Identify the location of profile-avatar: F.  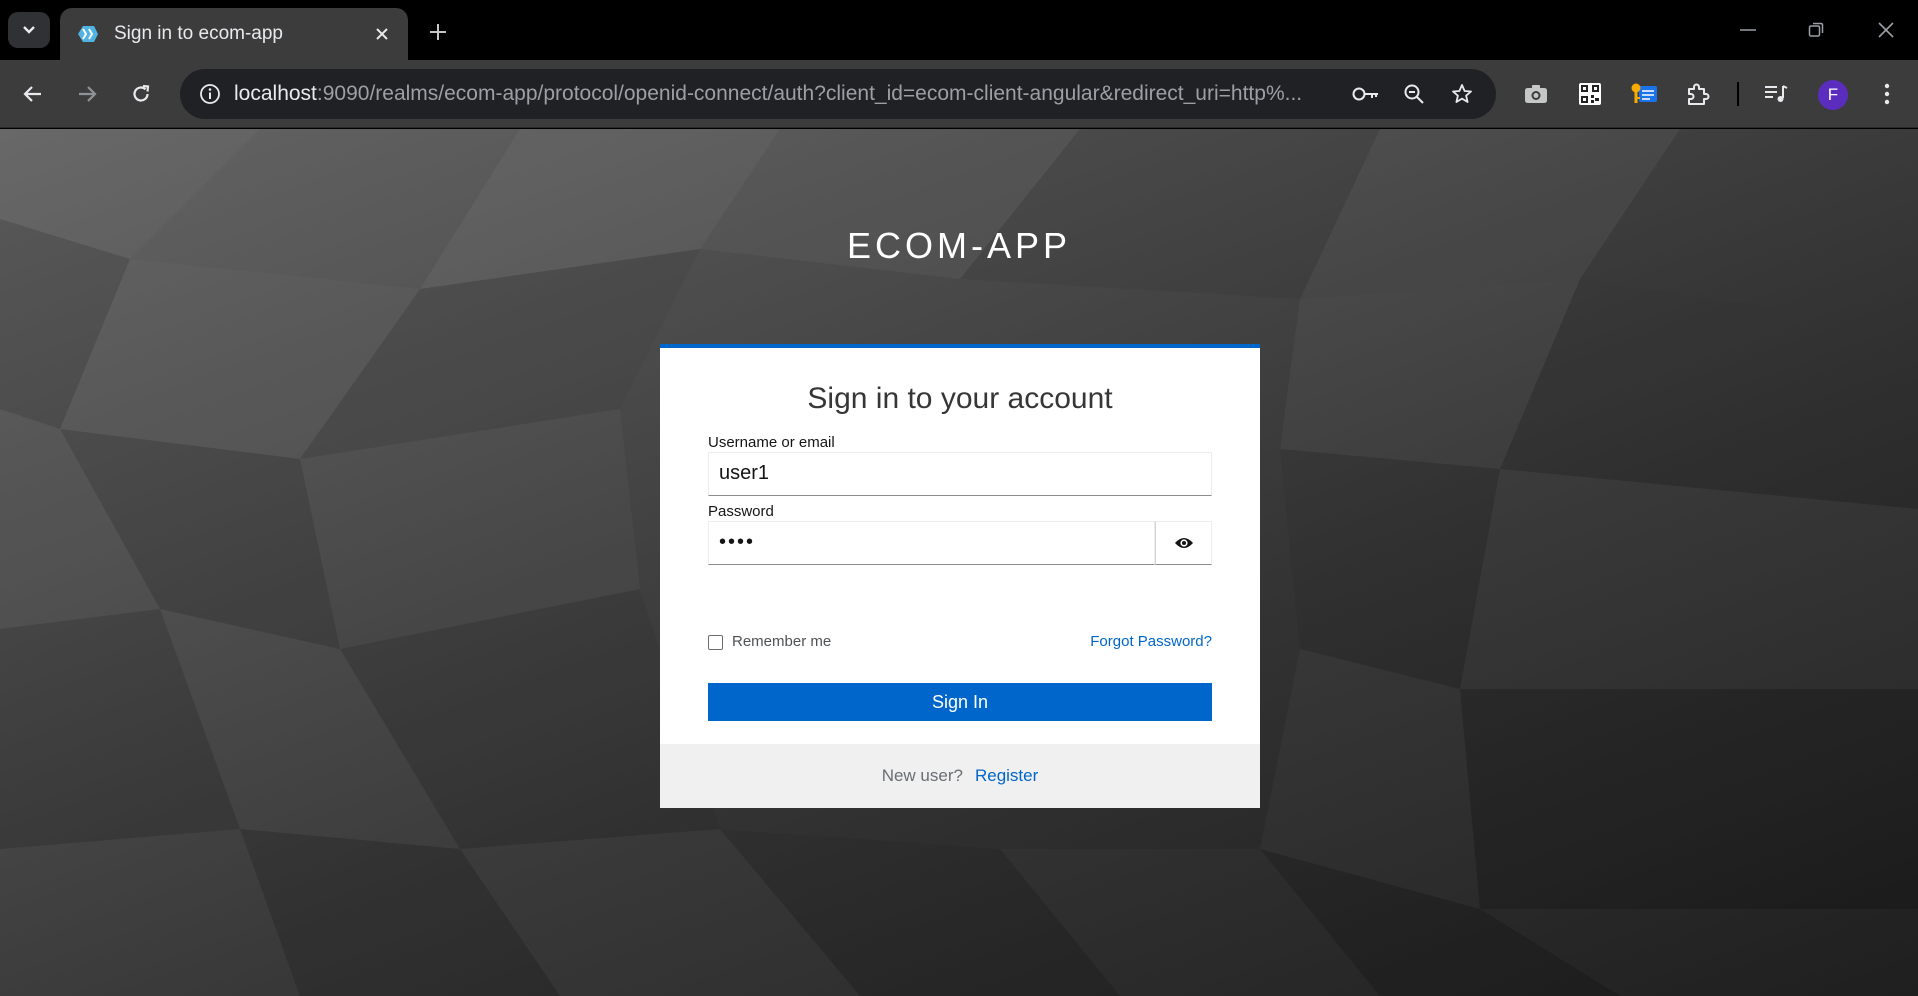
(1833, 95).